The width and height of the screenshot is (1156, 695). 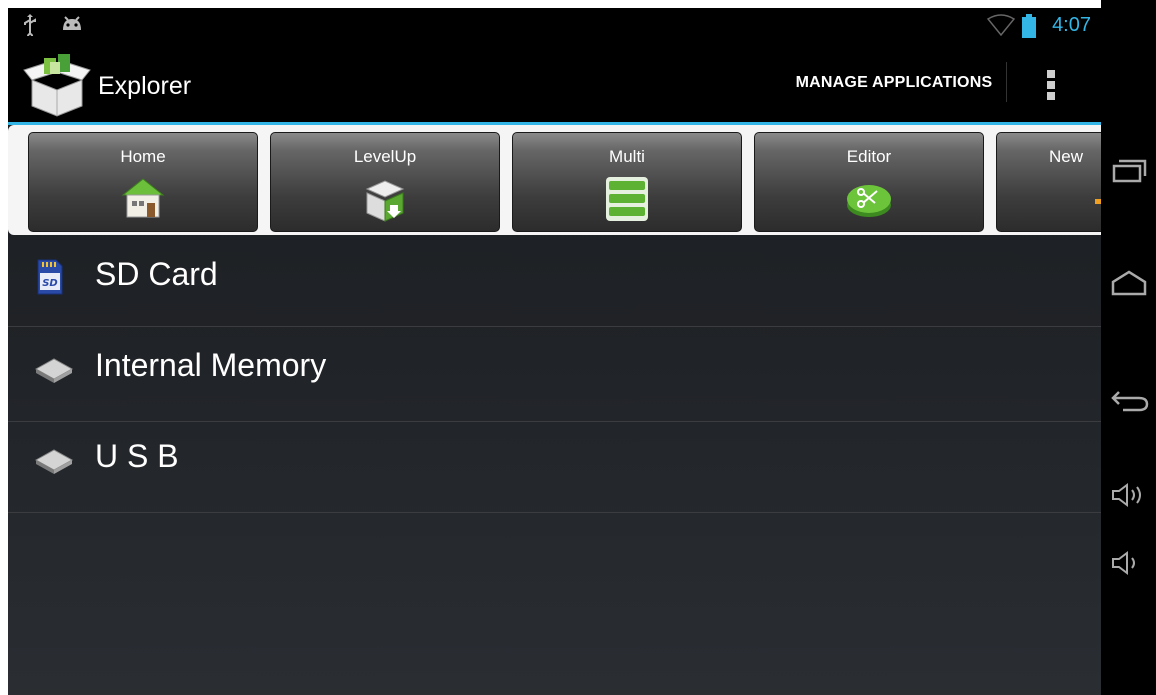 I want to click on toolbar-editor-label: Editor, so click(x=869, y=156).